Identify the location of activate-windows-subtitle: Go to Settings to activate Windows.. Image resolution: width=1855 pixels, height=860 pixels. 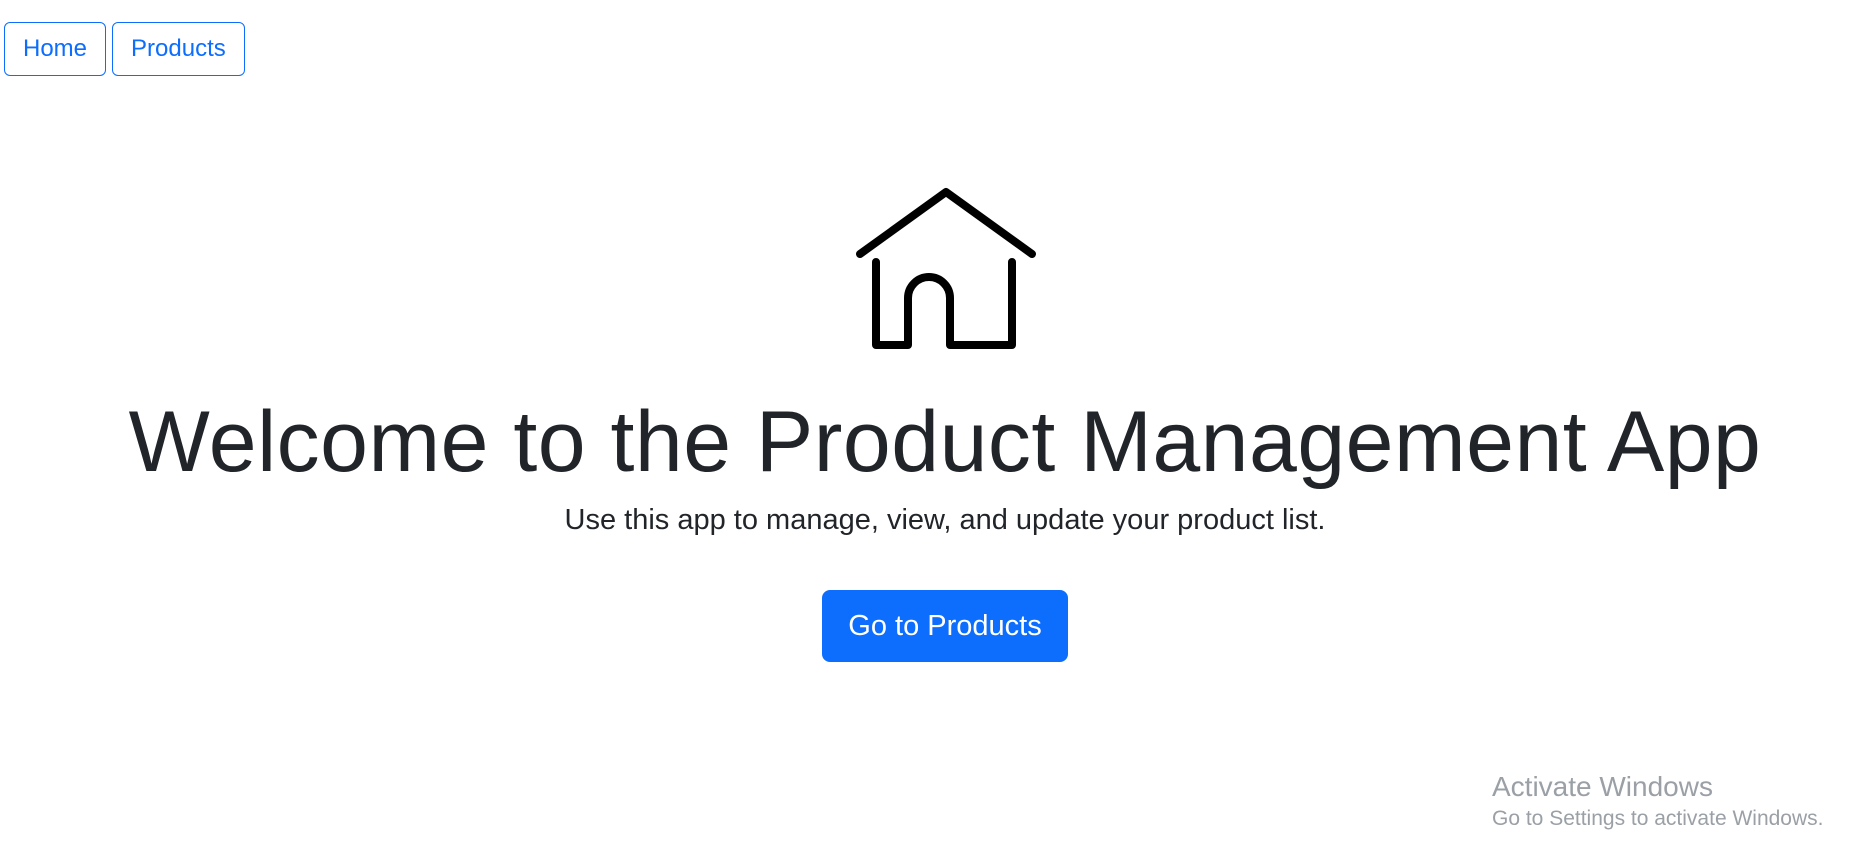
(1658, 818).